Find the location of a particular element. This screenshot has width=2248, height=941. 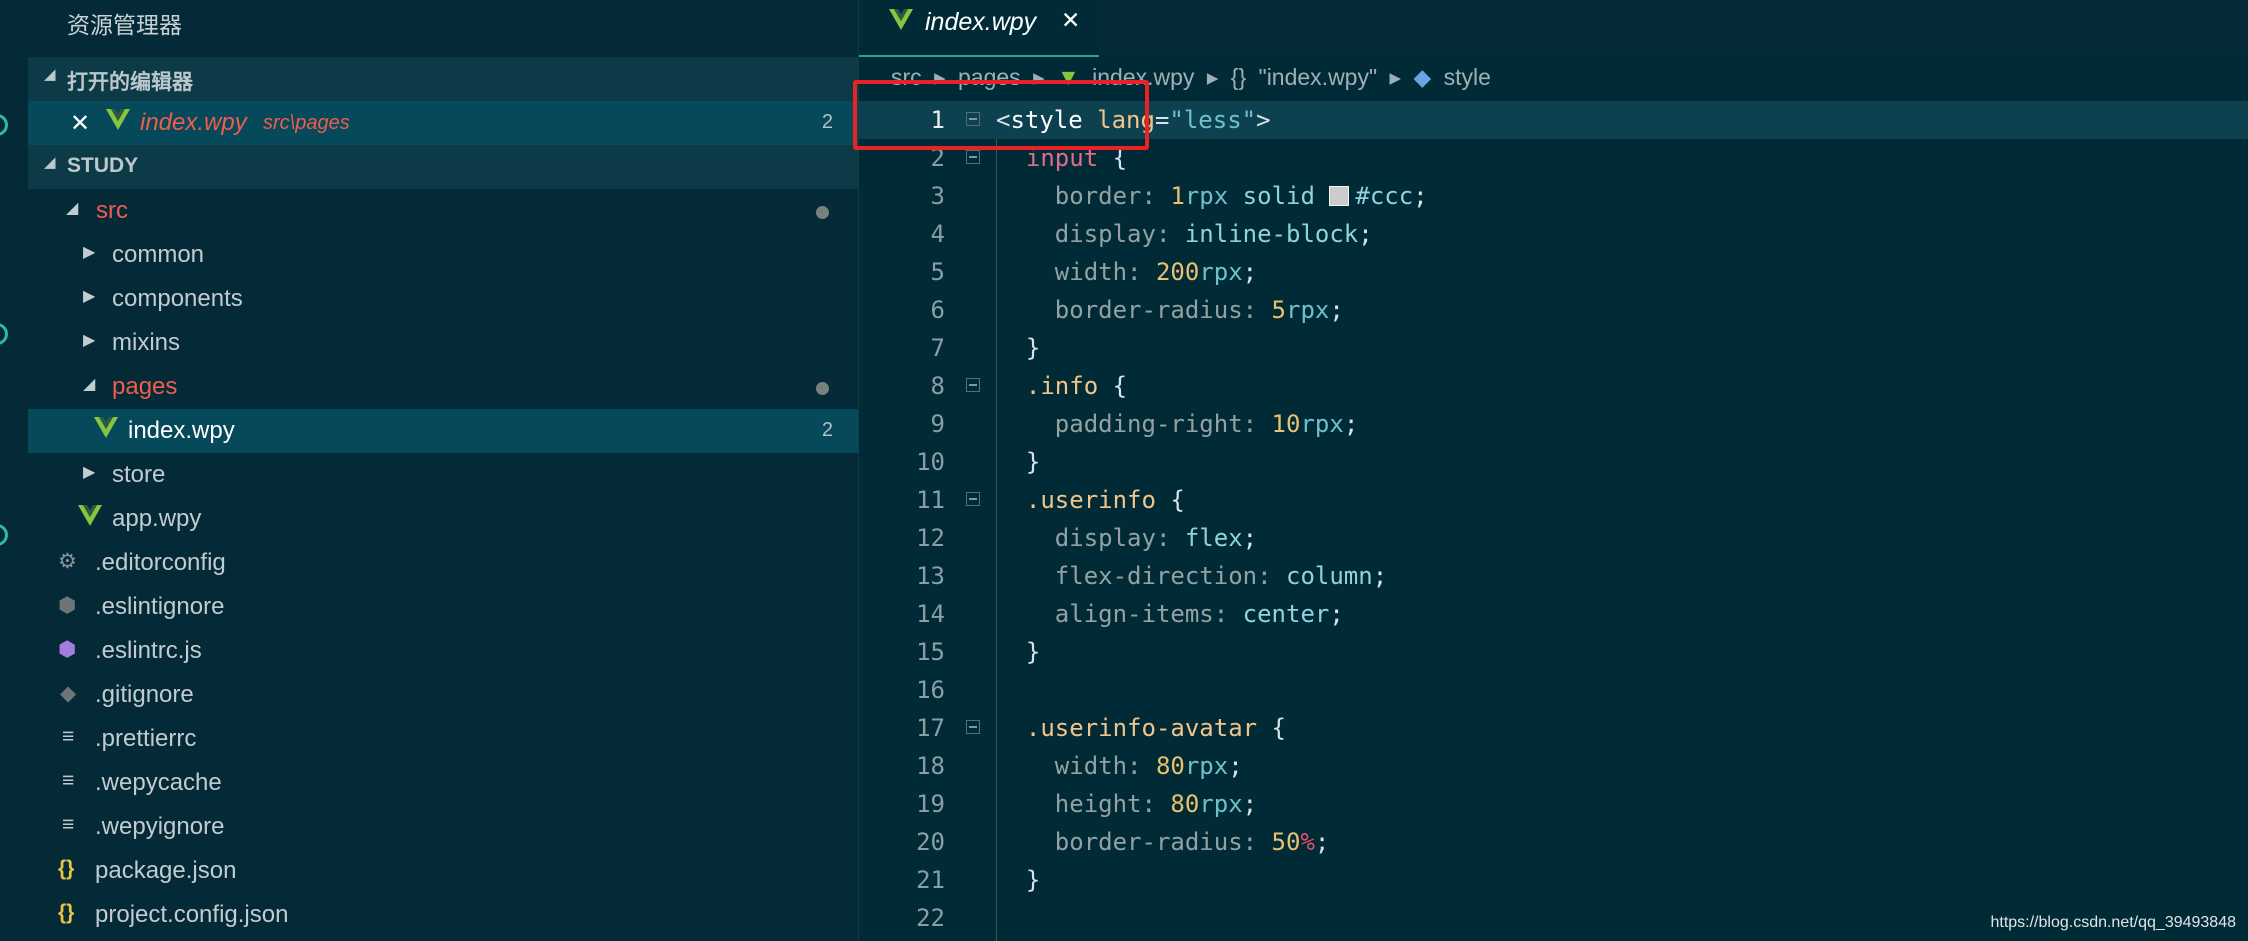

code-line: 9 padding-right: 10rpx; is located at coordinates (1553, 424).